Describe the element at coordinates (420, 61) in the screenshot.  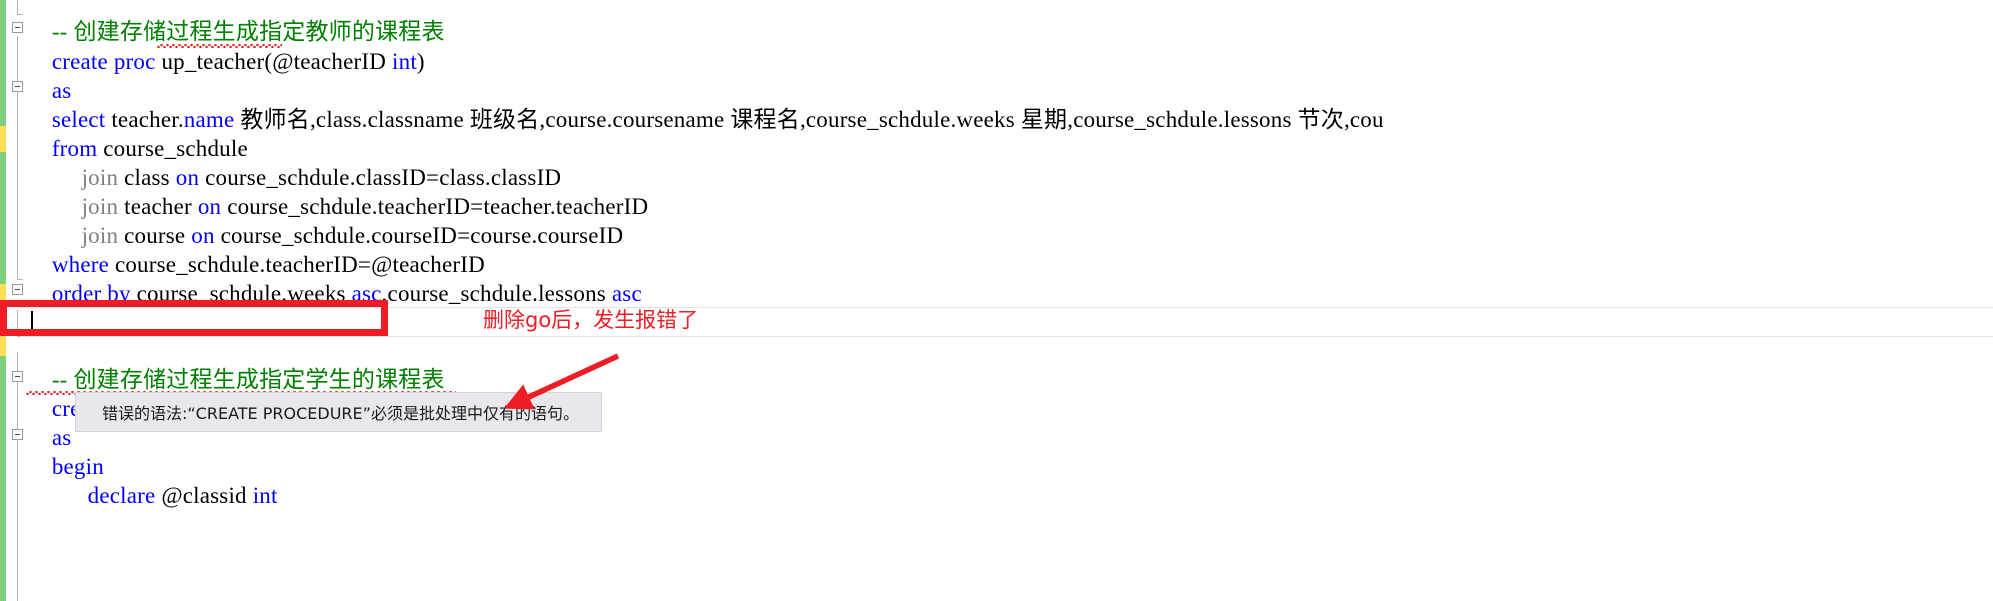
I see `punct: )` at that location.